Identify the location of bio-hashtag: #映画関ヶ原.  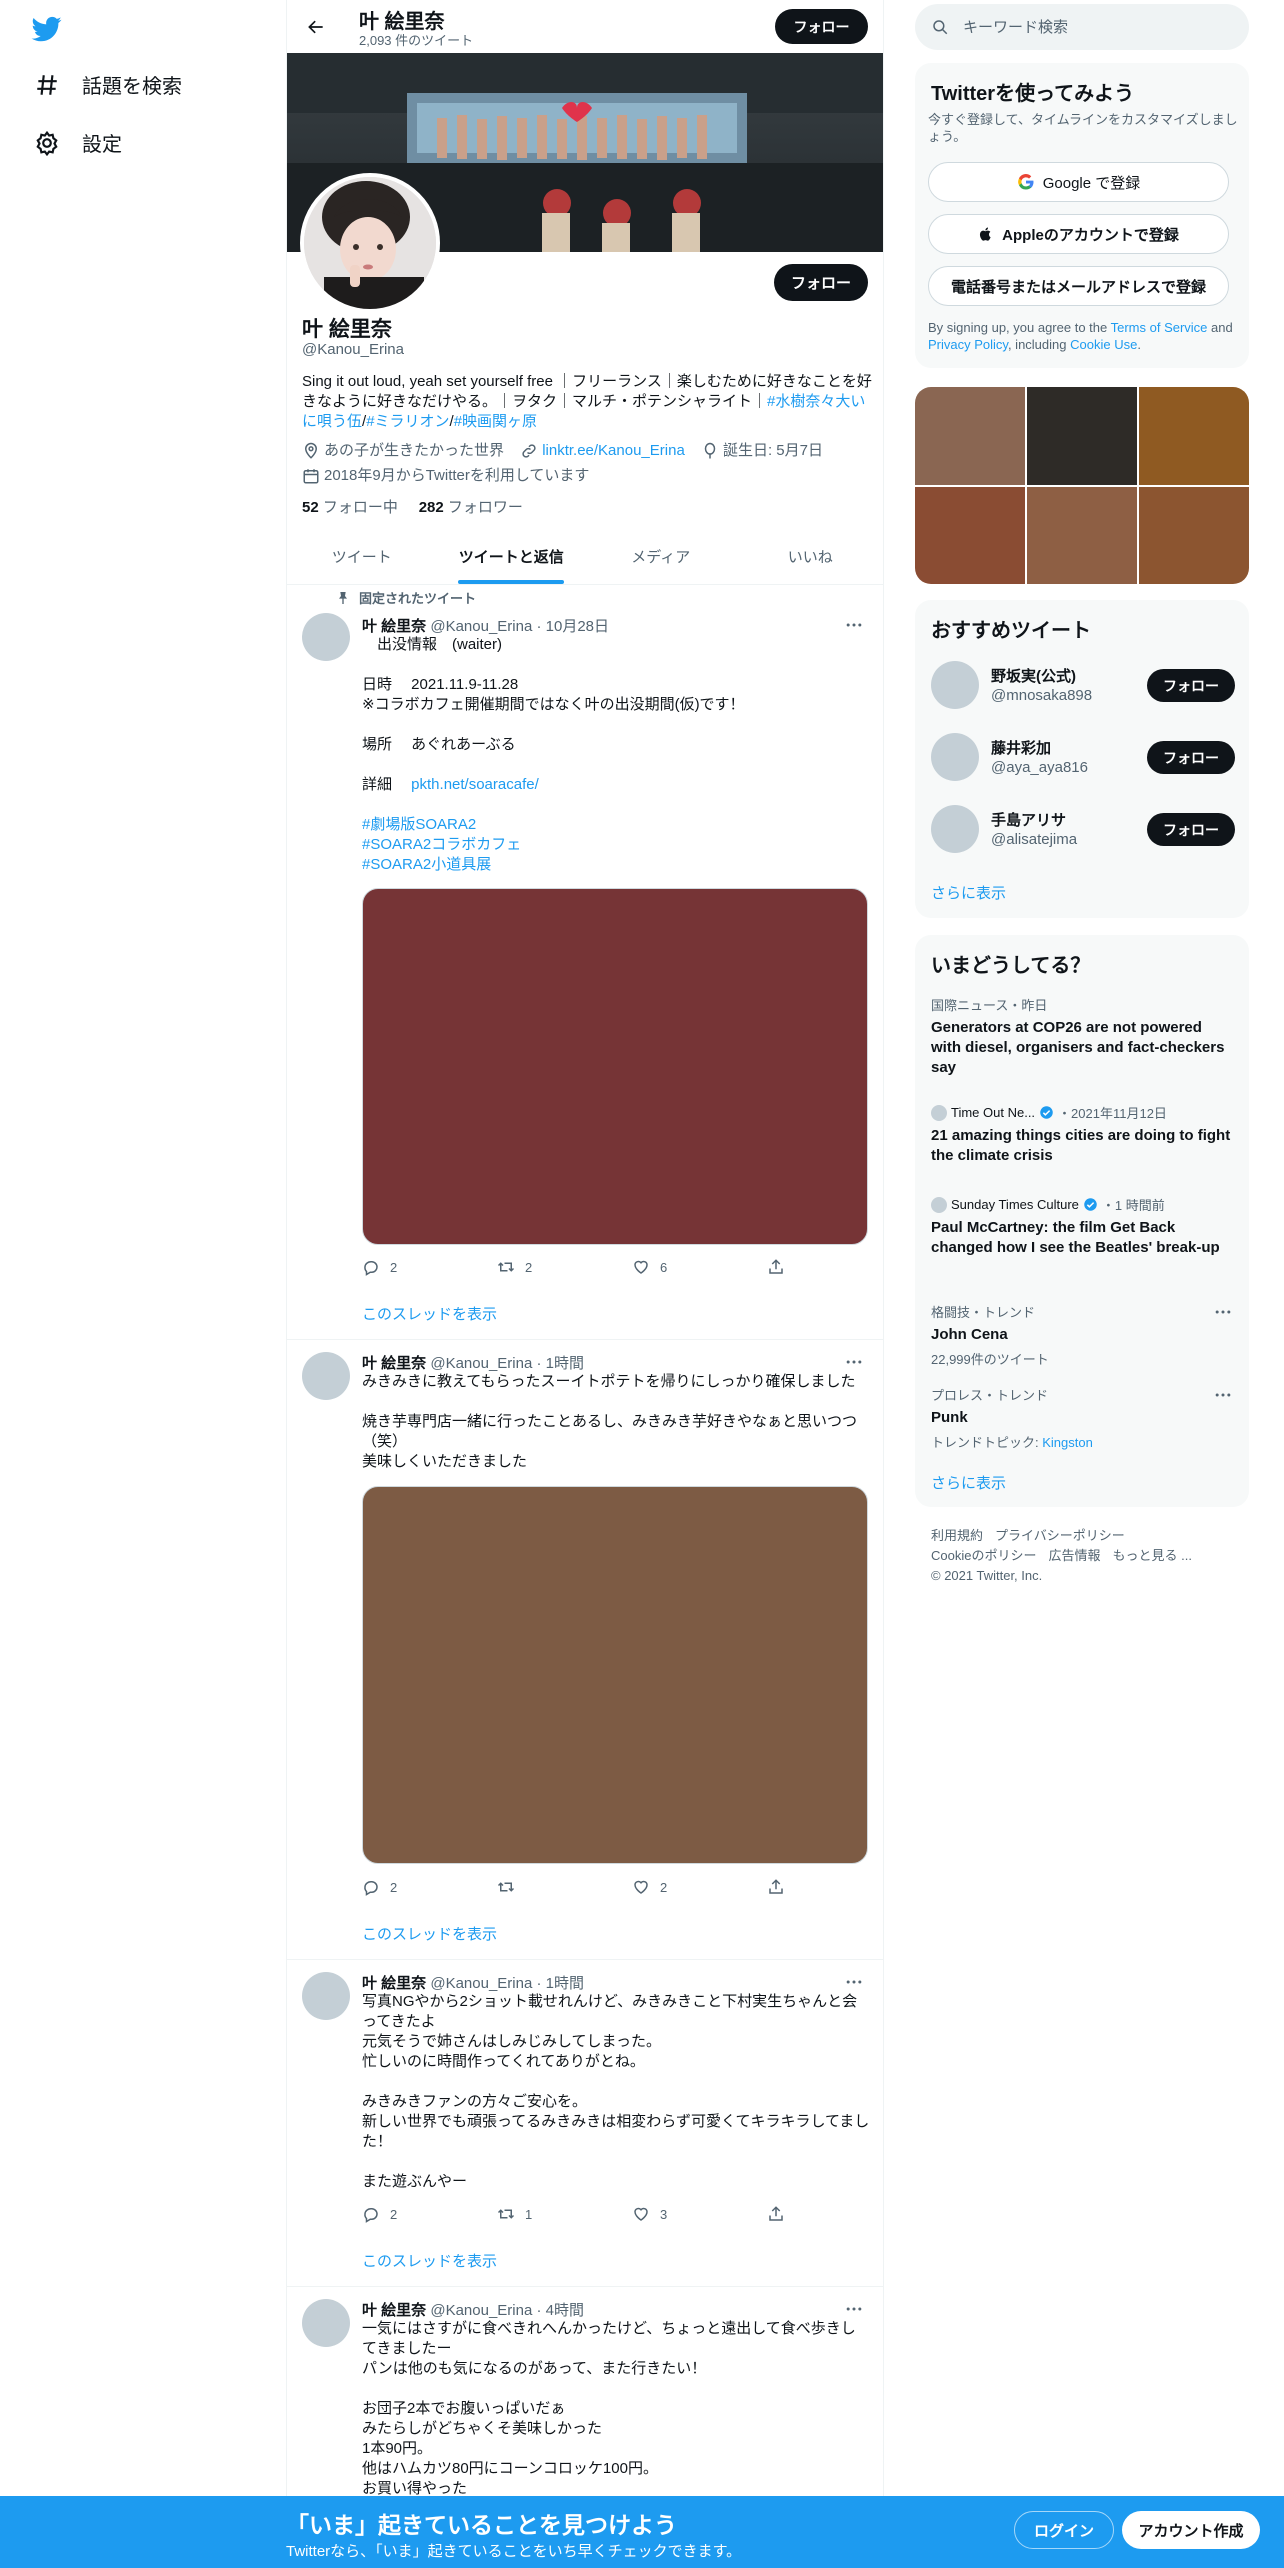
(495, 421).